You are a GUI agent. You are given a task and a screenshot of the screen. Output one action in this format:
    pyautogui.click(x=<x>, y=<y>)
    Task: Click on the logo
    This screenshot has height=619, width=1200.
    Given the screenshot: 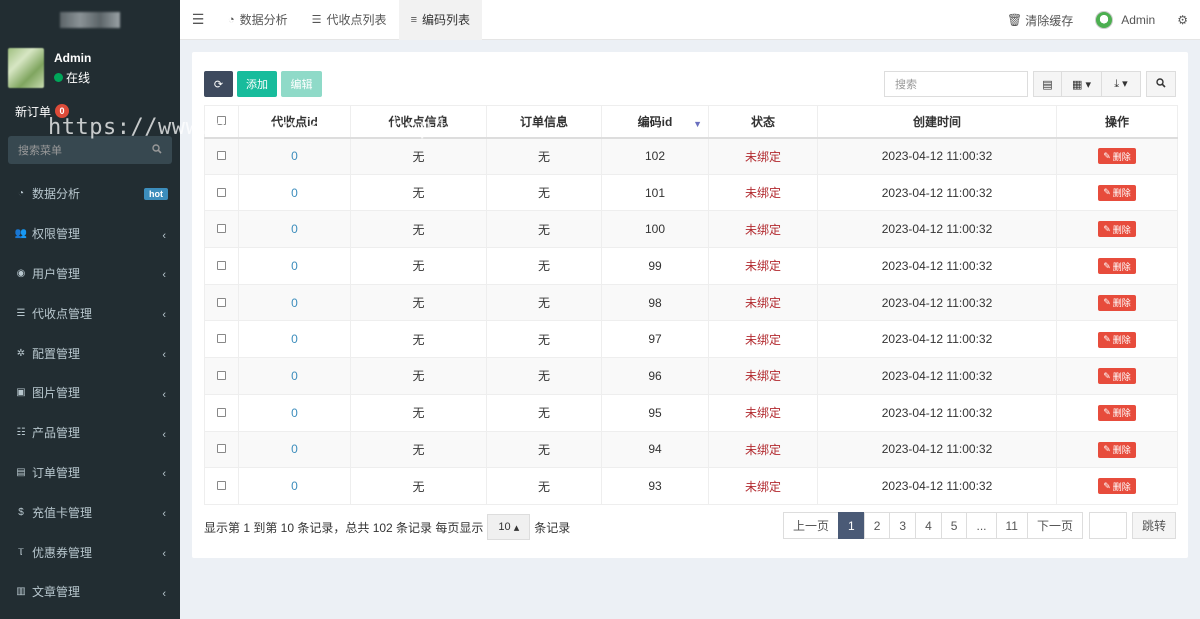 What is the action you would take?
    pyautogui.click(x=90, y=20)
    